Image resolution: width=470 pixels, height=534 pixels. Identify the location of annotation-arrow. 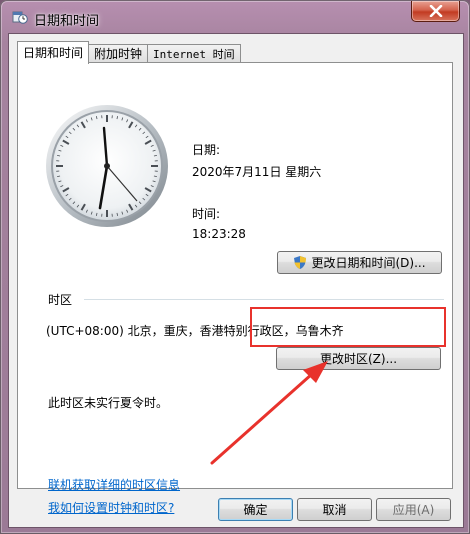
(269, 413).